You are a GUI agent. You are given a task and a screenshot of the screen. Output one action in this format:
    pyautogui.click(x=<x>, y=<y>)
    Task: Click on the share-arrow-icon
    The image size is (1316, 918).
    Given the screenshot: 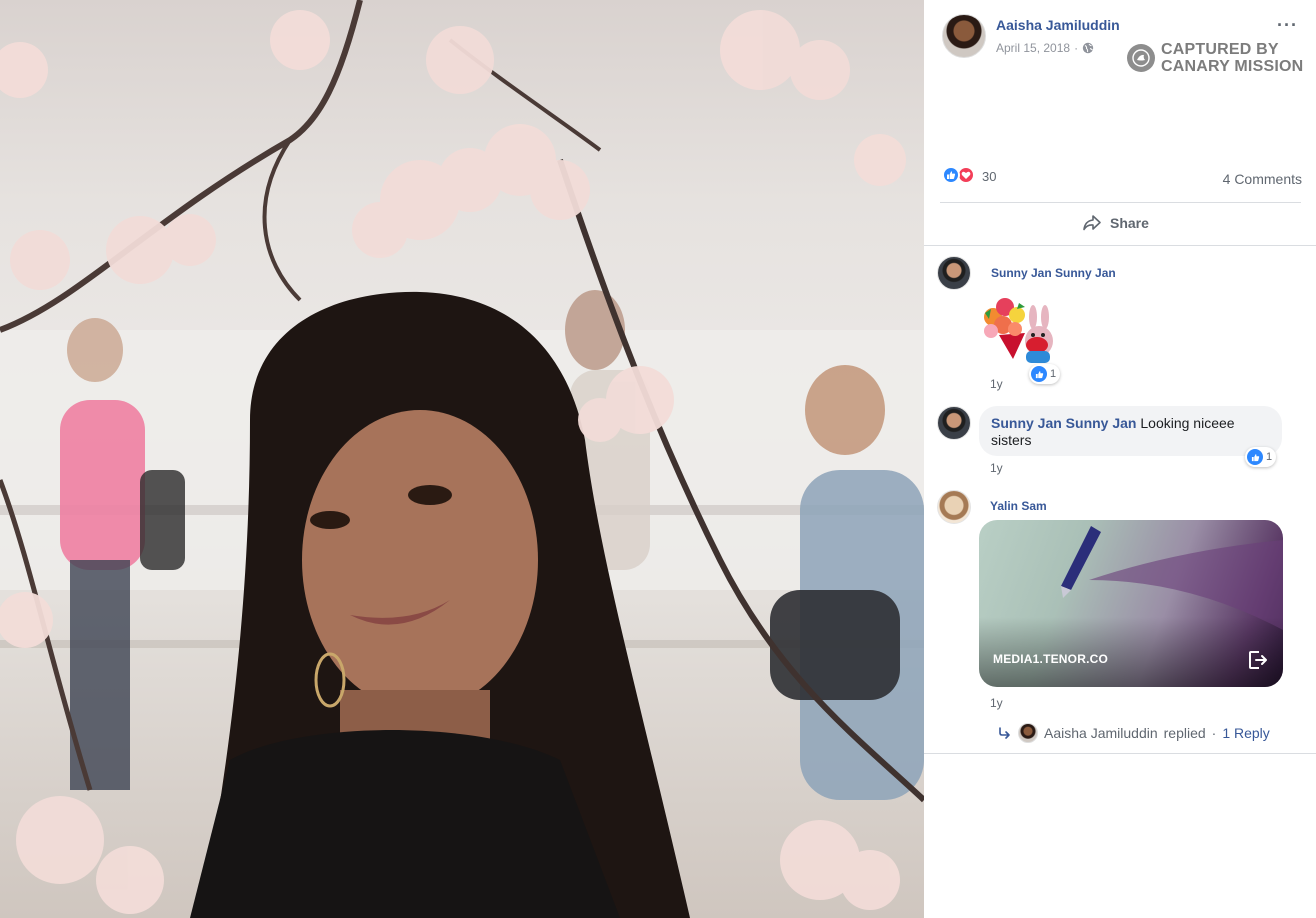 What is the action you would take?
    pyautogui.click(x=1092, y=223)
    